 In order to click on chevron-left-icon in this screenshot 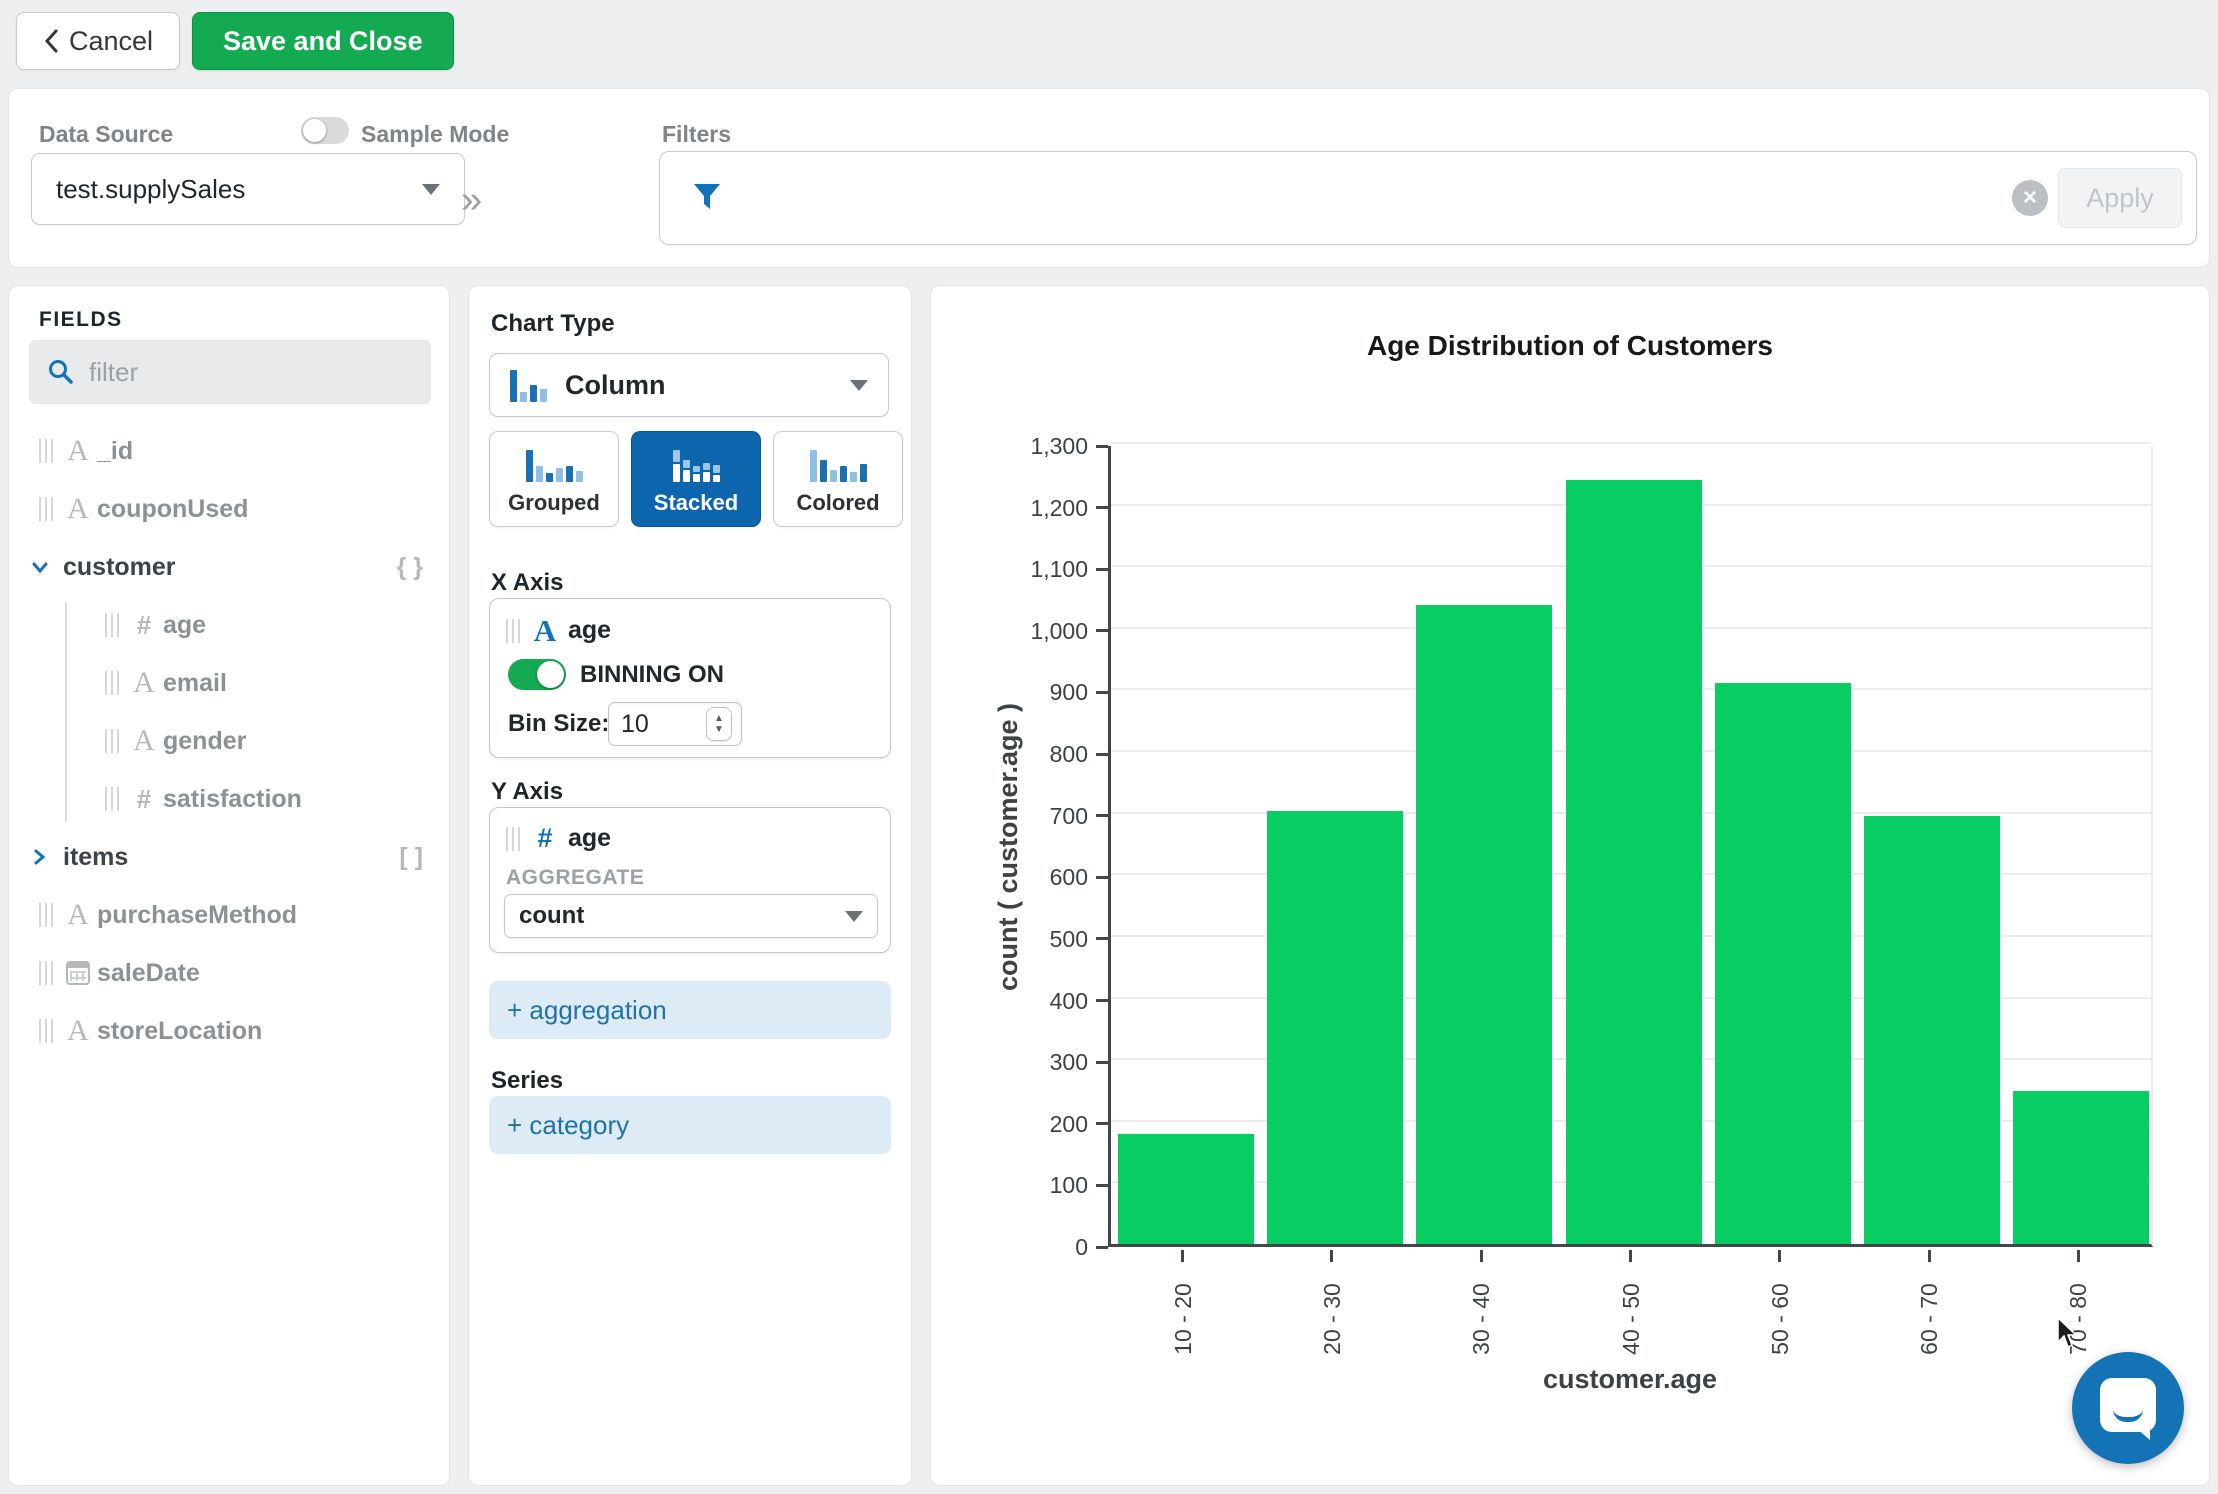, I will do `click(51, 41)`.